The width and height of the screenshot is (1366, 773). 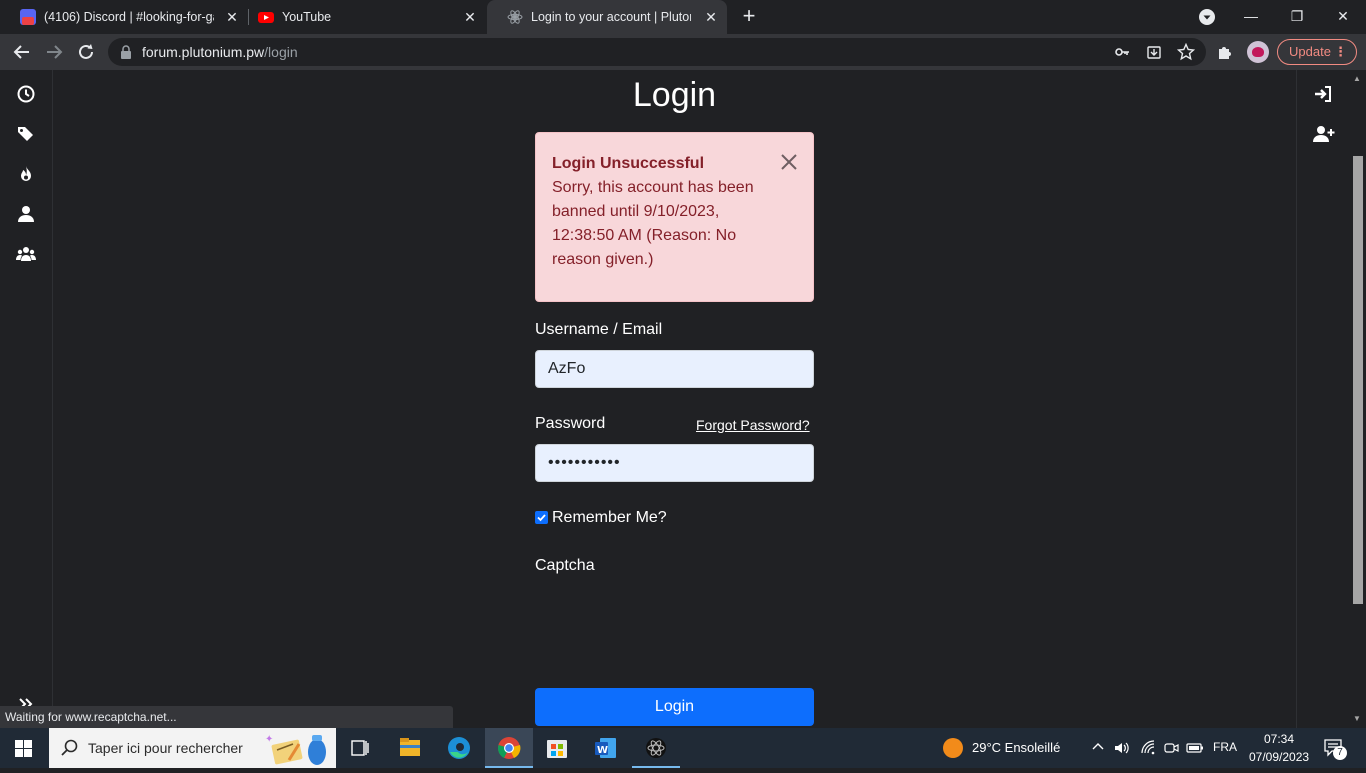 What do you see at coordinates (129, 17) in the screenshot?
I see `tab-title: (4106) Discord | #looking-for-gar` at bounding box center [129, 17].